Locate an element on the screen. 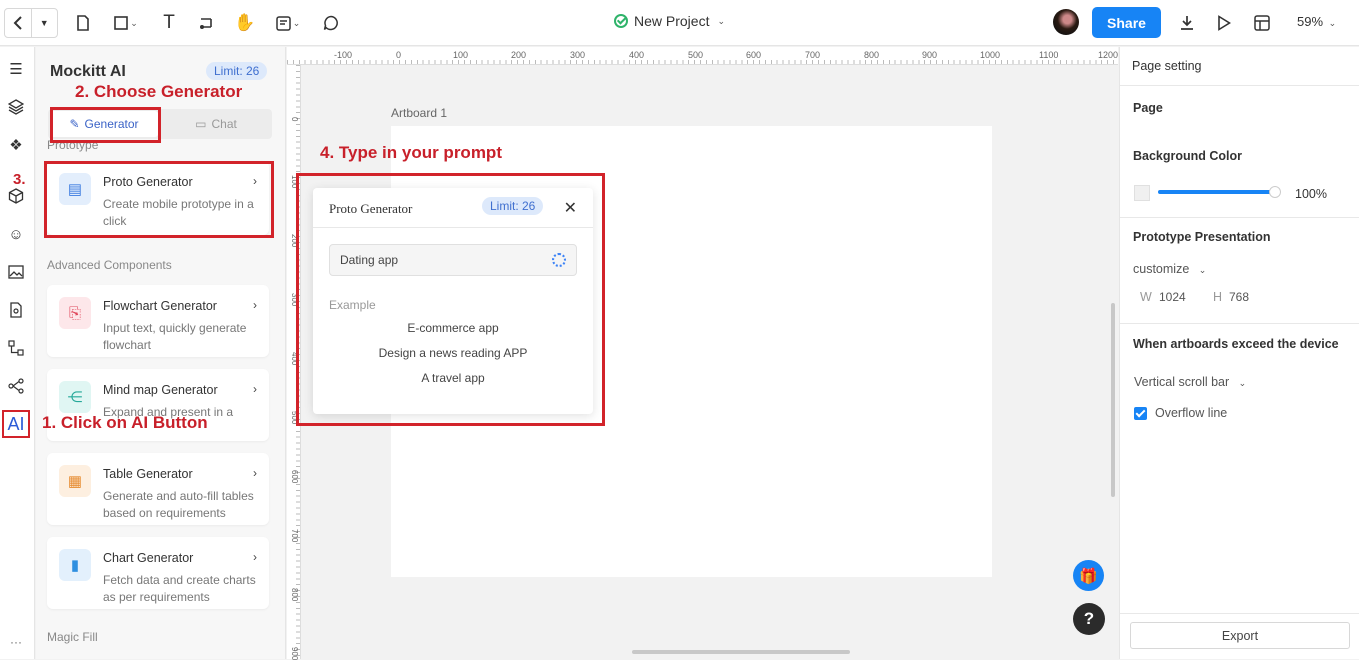 The image size is (1359, 660). width-label: W is located at coordinates (1146, 297).